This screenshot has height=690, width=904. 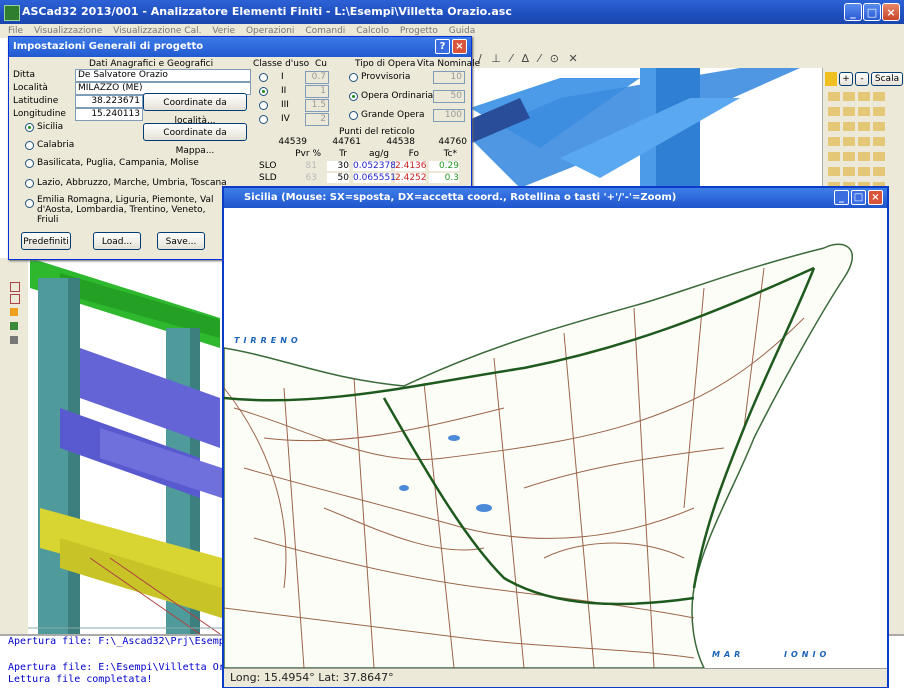 I want to click on region-label: Basilicata, Puglia, Campania, Molise, so click(x=118, y=163).